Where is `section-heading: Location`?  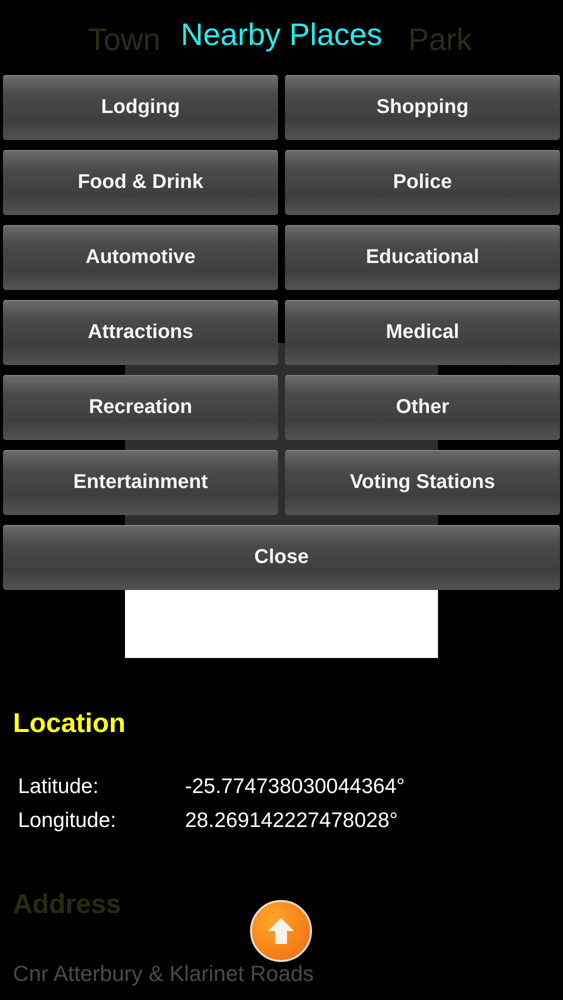 section-heading: Location is located at coordinates (69, 723).